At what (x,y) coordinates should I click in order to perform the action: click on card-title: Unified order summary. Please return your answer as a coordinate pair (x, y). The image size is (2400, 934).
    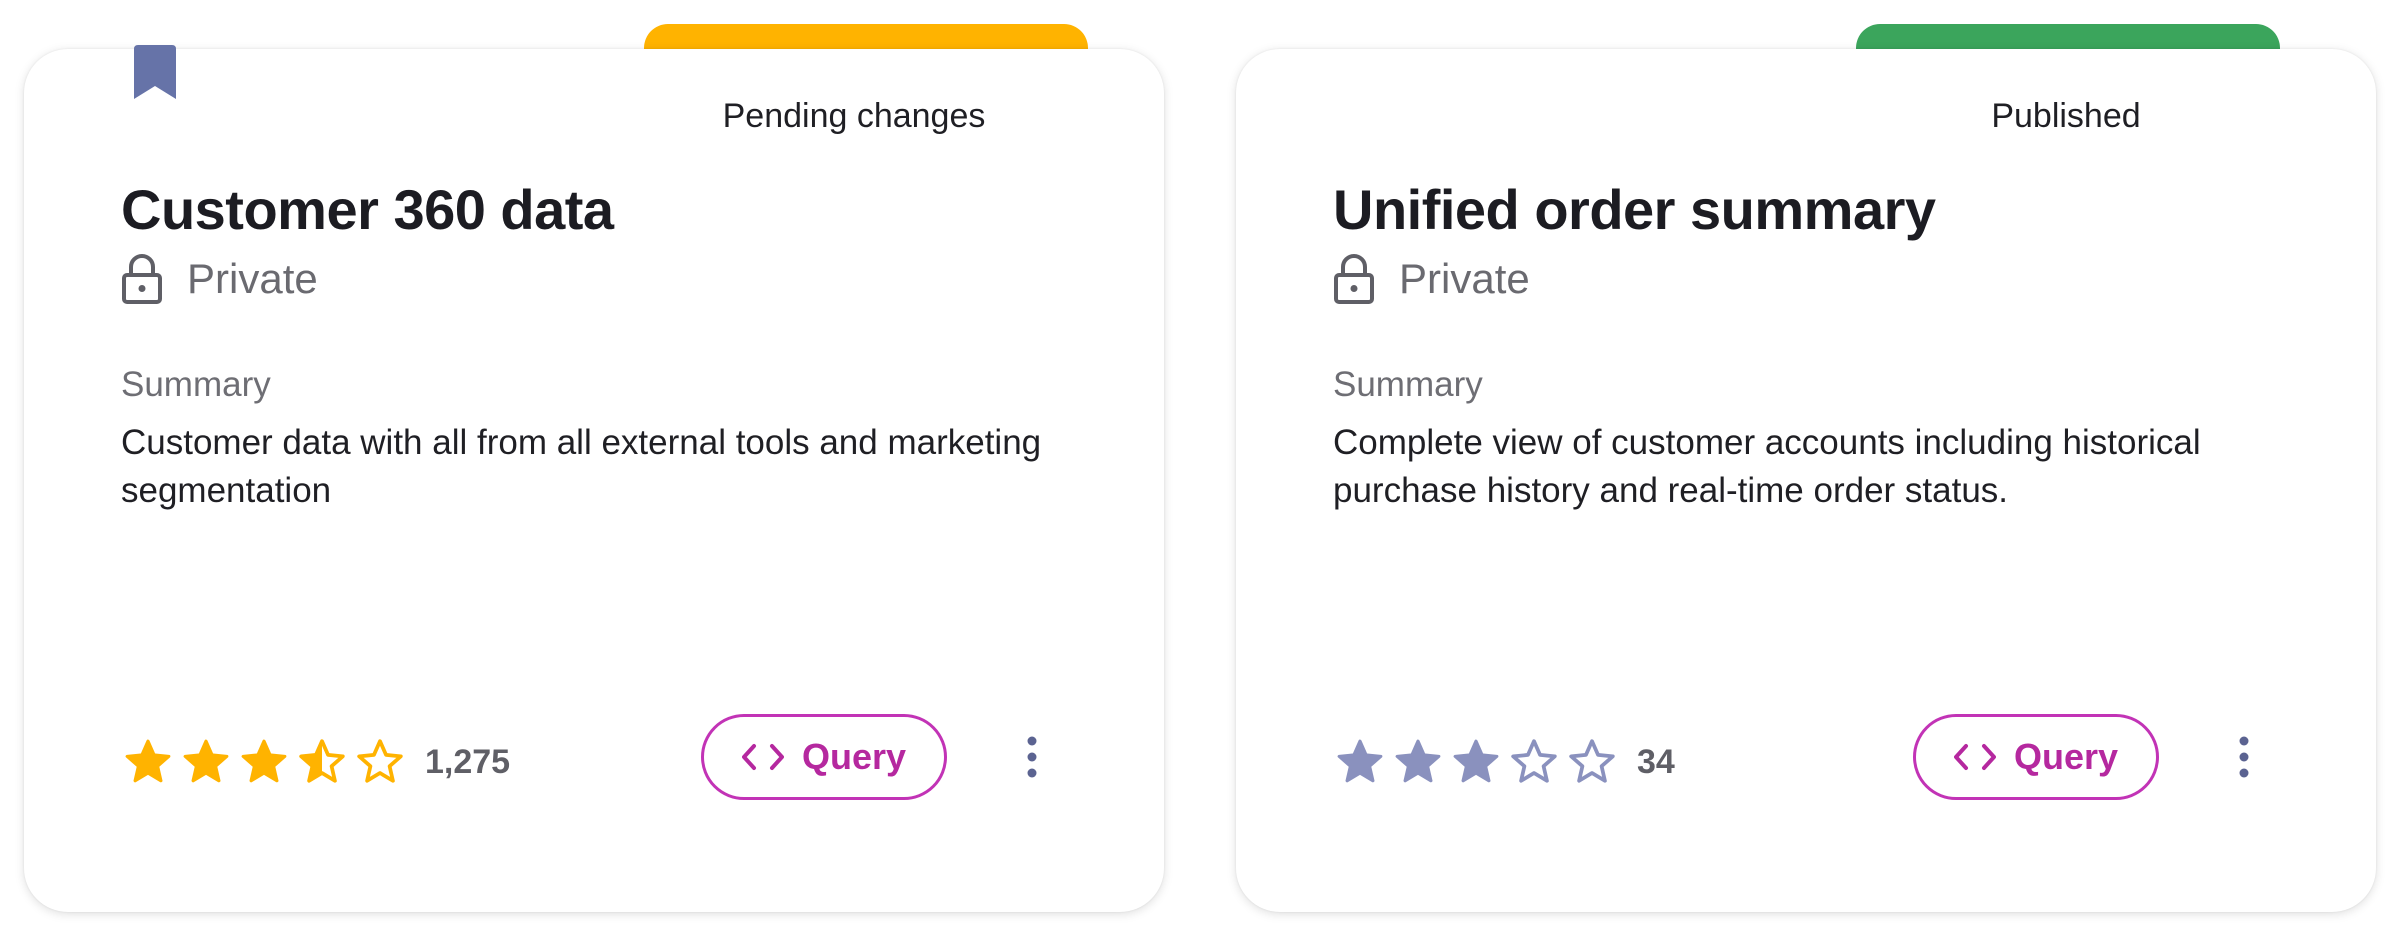
    Looking at the image, I should click on (1634, 209).